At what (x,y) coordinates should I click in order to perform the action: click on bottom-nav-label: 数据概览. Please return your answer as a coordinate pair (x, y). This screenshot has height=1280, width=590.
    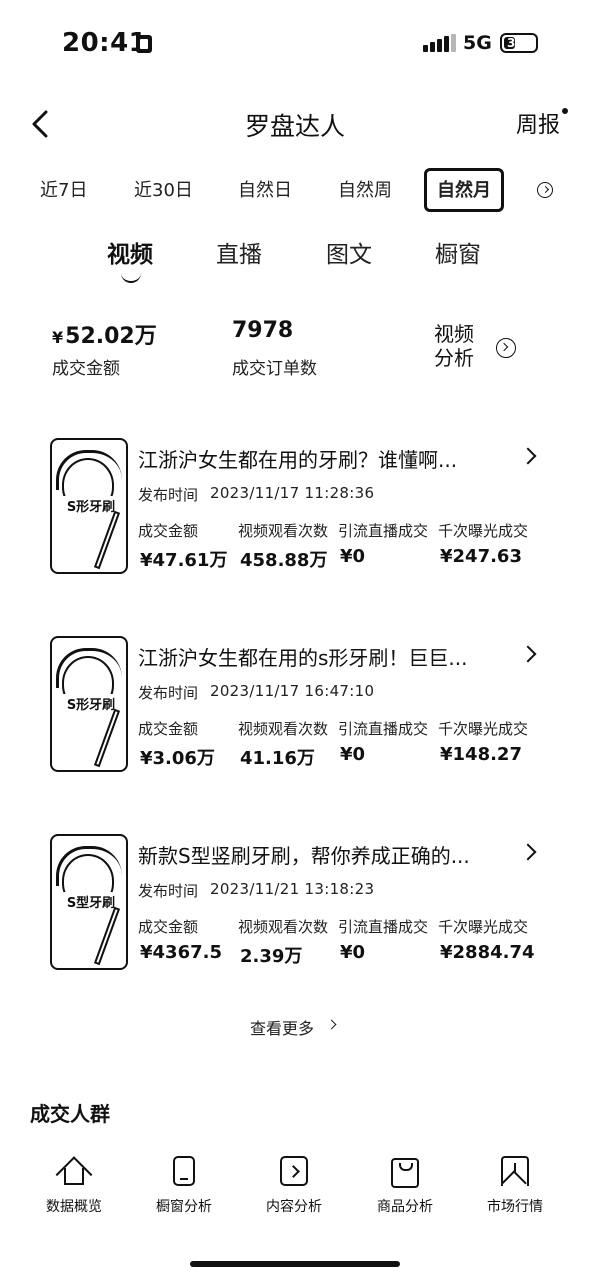
    Looking at the image, I should click on (74, 1207).